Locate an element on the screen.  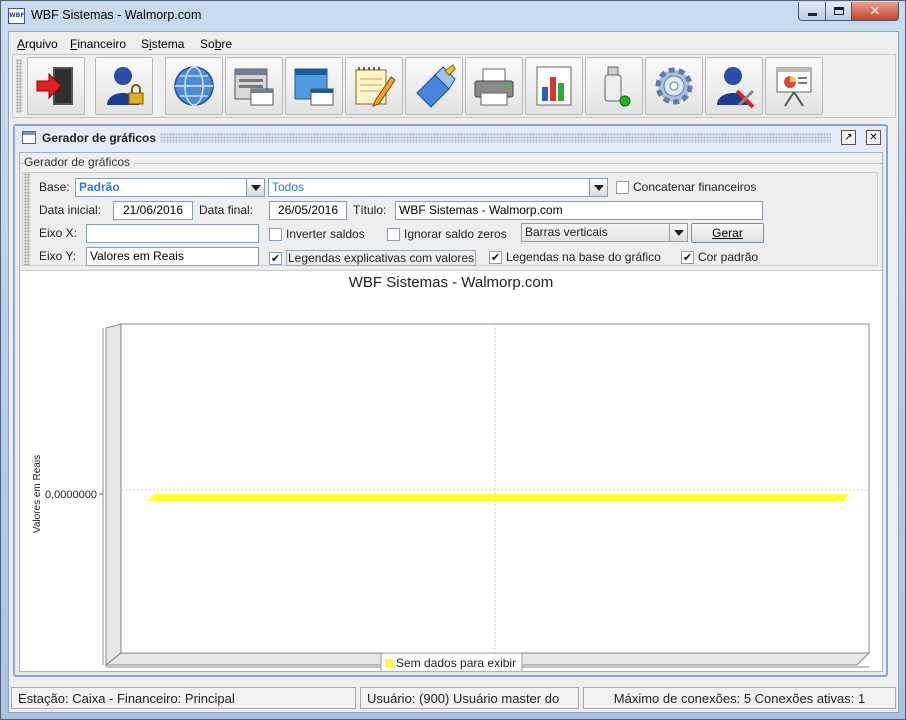
presentation-board-icon is located at coordinates (794, 87).